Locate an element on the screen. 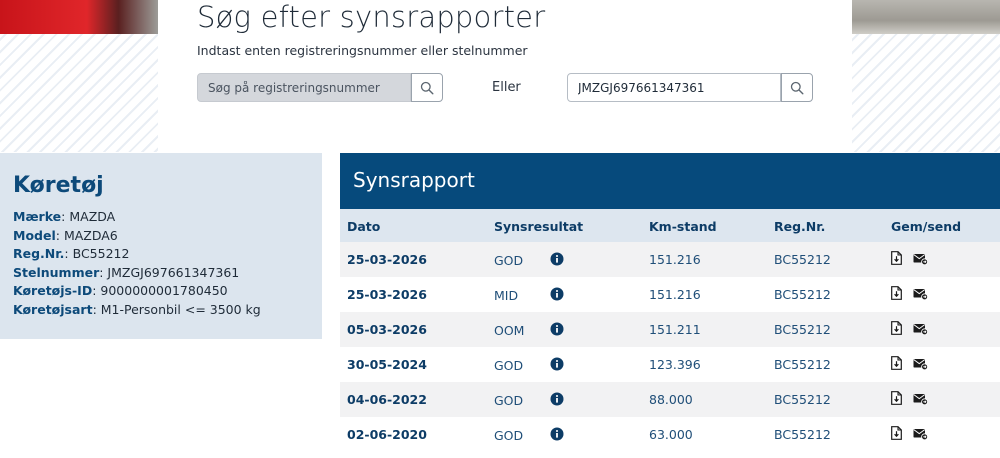  report-title: Synsrapport is located at coordinates (414, 180).